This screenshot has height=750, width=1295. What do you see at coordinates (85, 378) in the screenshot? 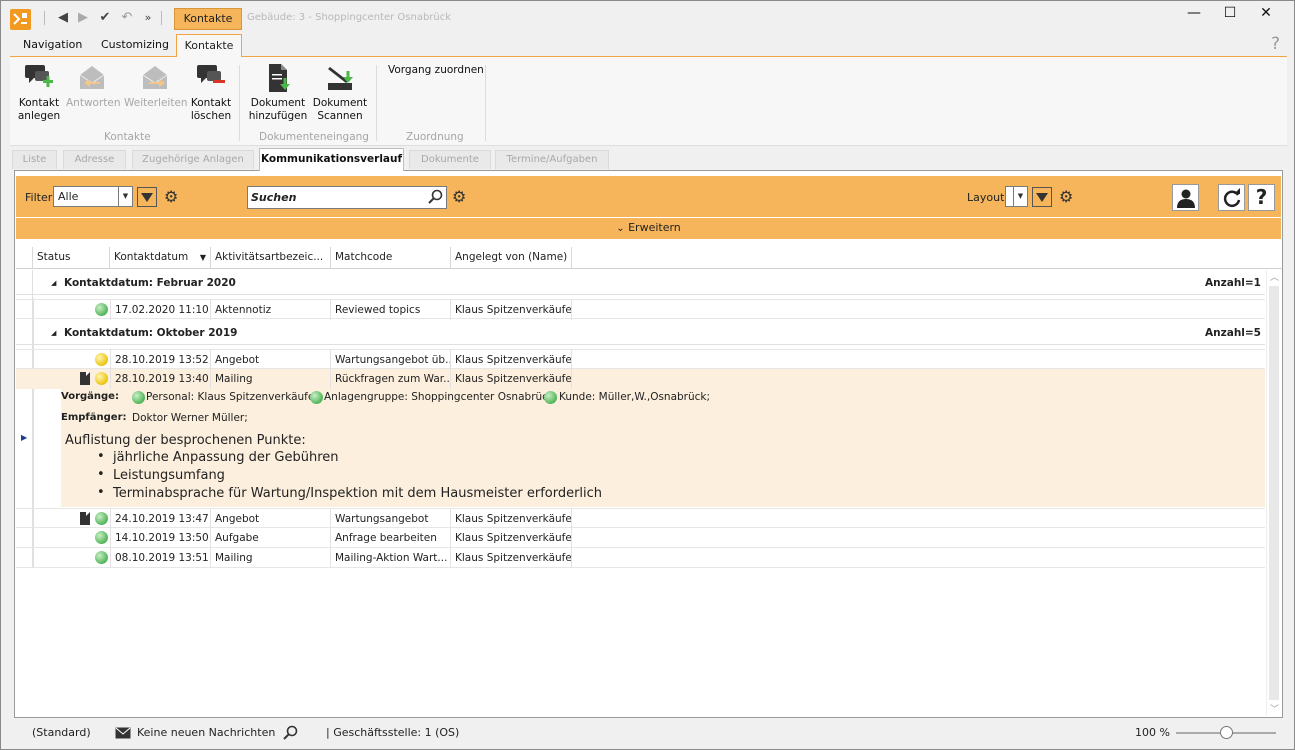
I see `document-icon` at bounding box center [85, 378].